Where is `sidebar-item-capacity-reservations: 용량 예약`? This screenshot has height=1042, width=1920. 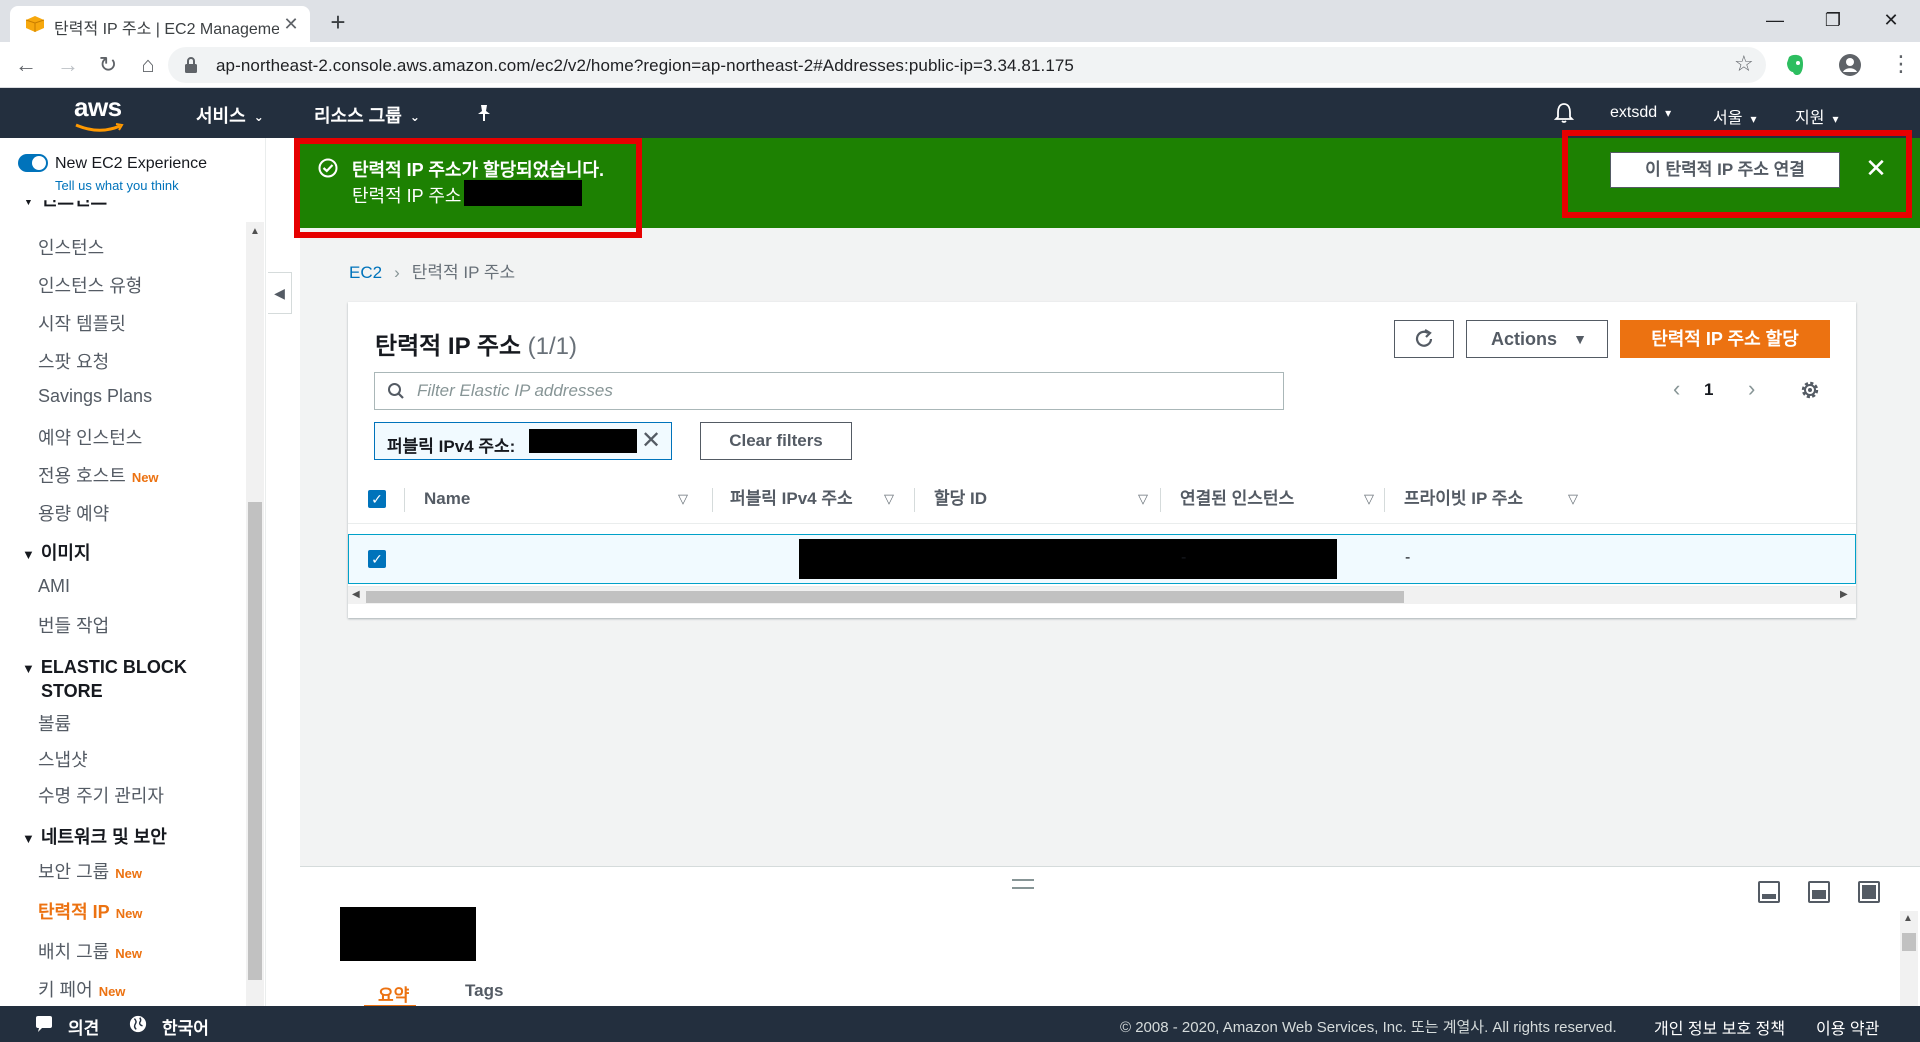 sidebar-item-capacity-reservations: 용량 예약 is located at coordinates (73, 513).